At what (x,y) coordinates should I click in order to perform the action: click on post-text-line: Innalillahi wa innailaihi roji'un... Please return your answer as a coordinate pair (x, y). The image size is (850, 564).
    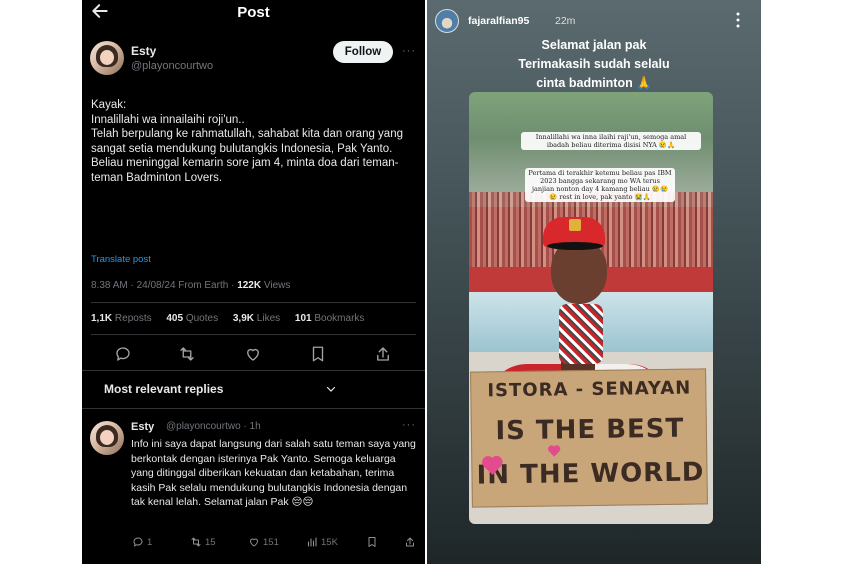
    Looking at the image, I should click on (168, 119).